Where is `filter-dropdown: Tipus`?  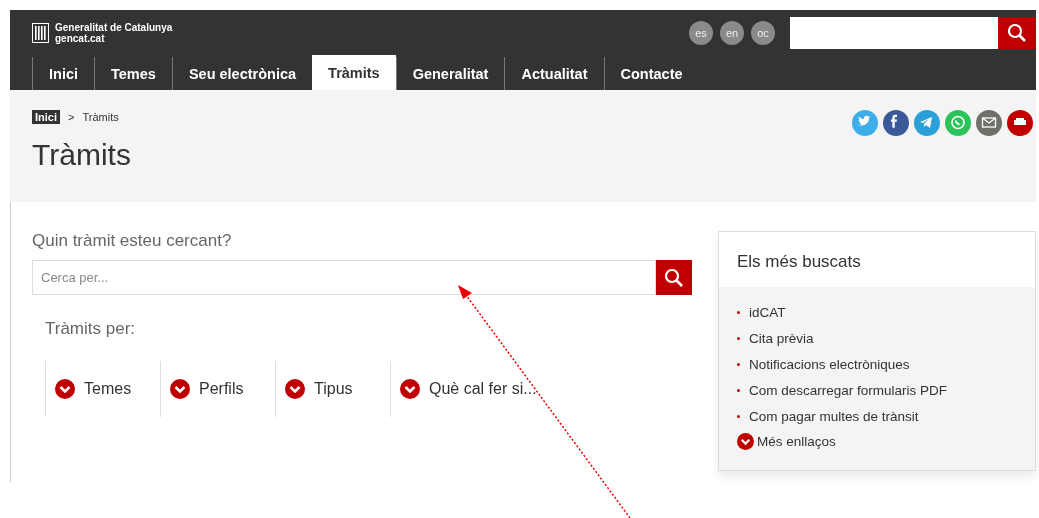 filter-dropdown: Tipus is located at coordinates (332, 389).